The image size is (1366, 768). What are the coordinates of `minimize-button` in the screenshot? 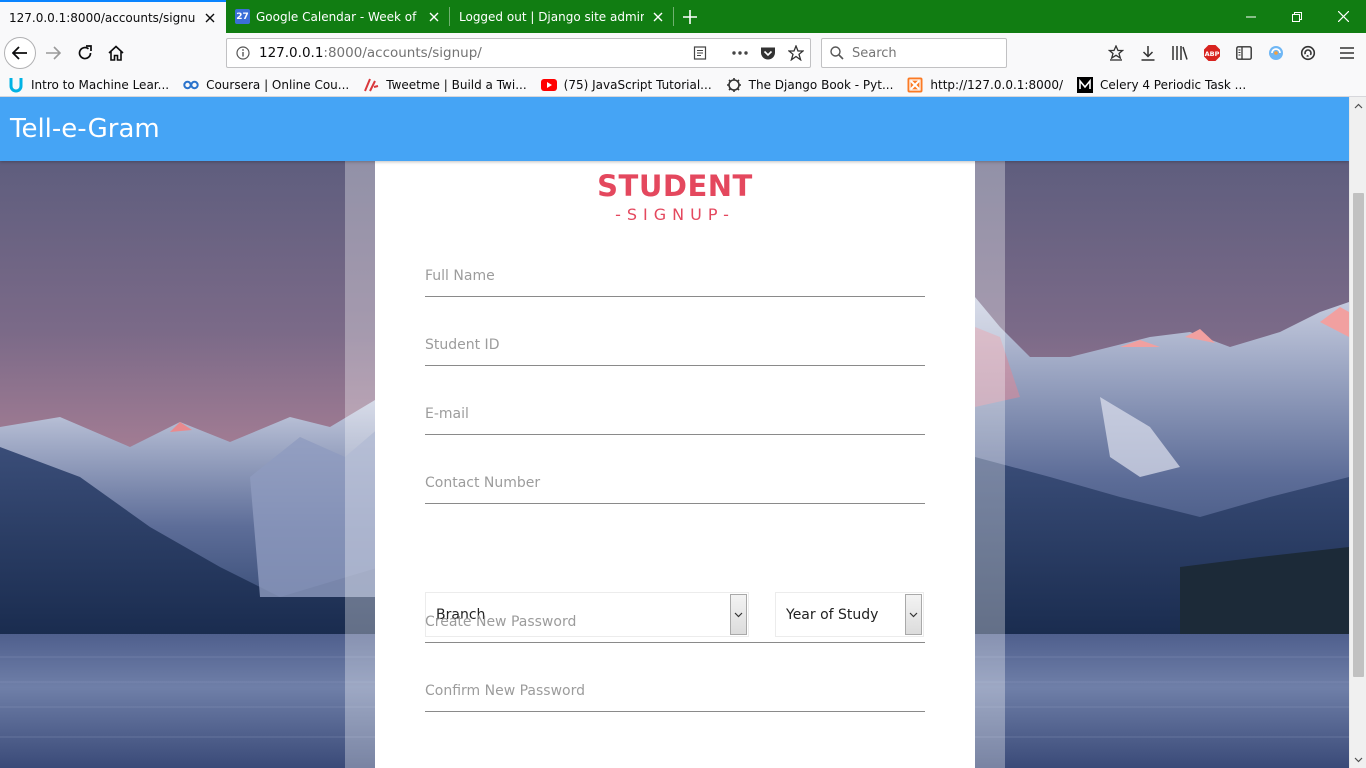 It's located at (1251, 16).